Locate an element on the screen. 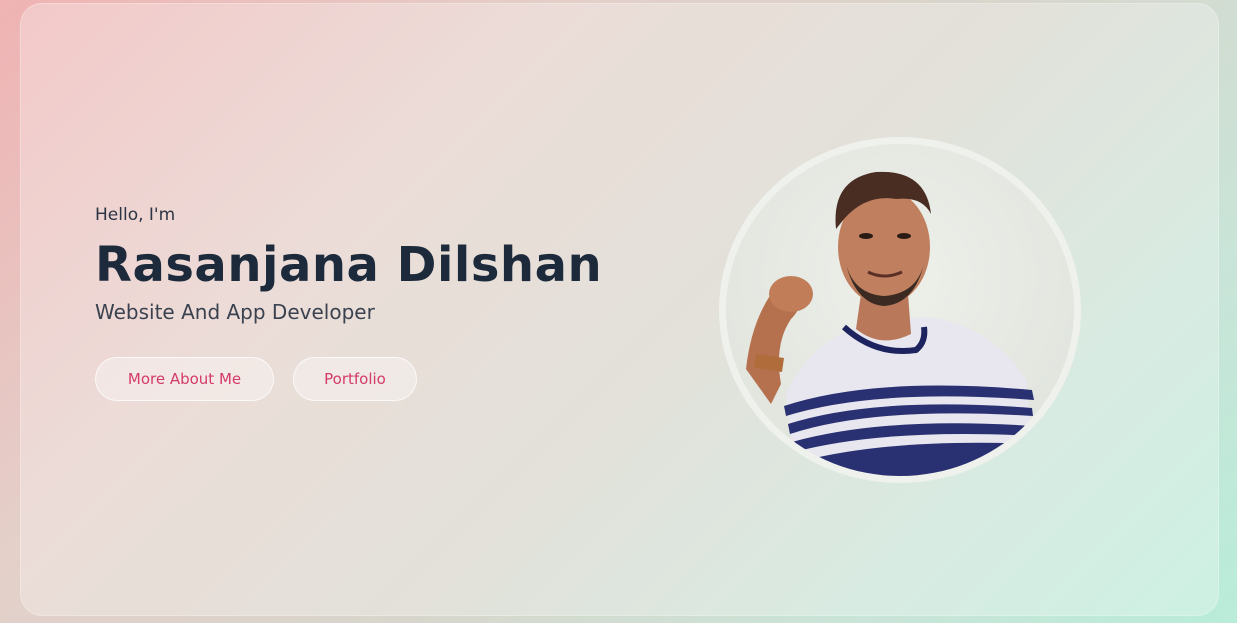  profile-photo-illustration is located at coordinates (891, 323).